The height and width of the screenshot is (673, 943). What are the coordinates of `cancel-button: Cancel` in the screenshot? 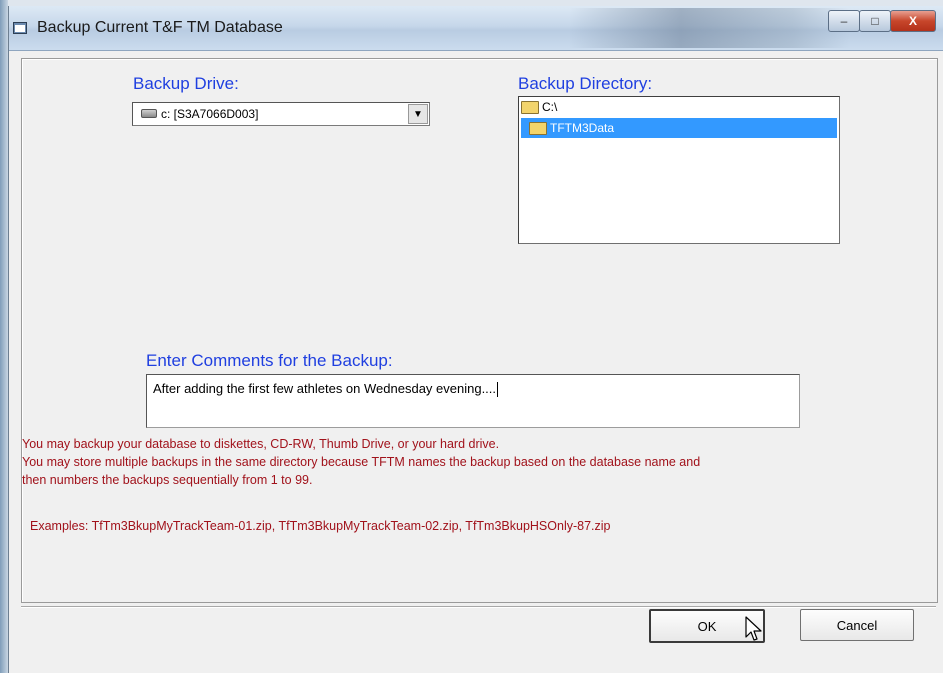 It's located at (857, 625).